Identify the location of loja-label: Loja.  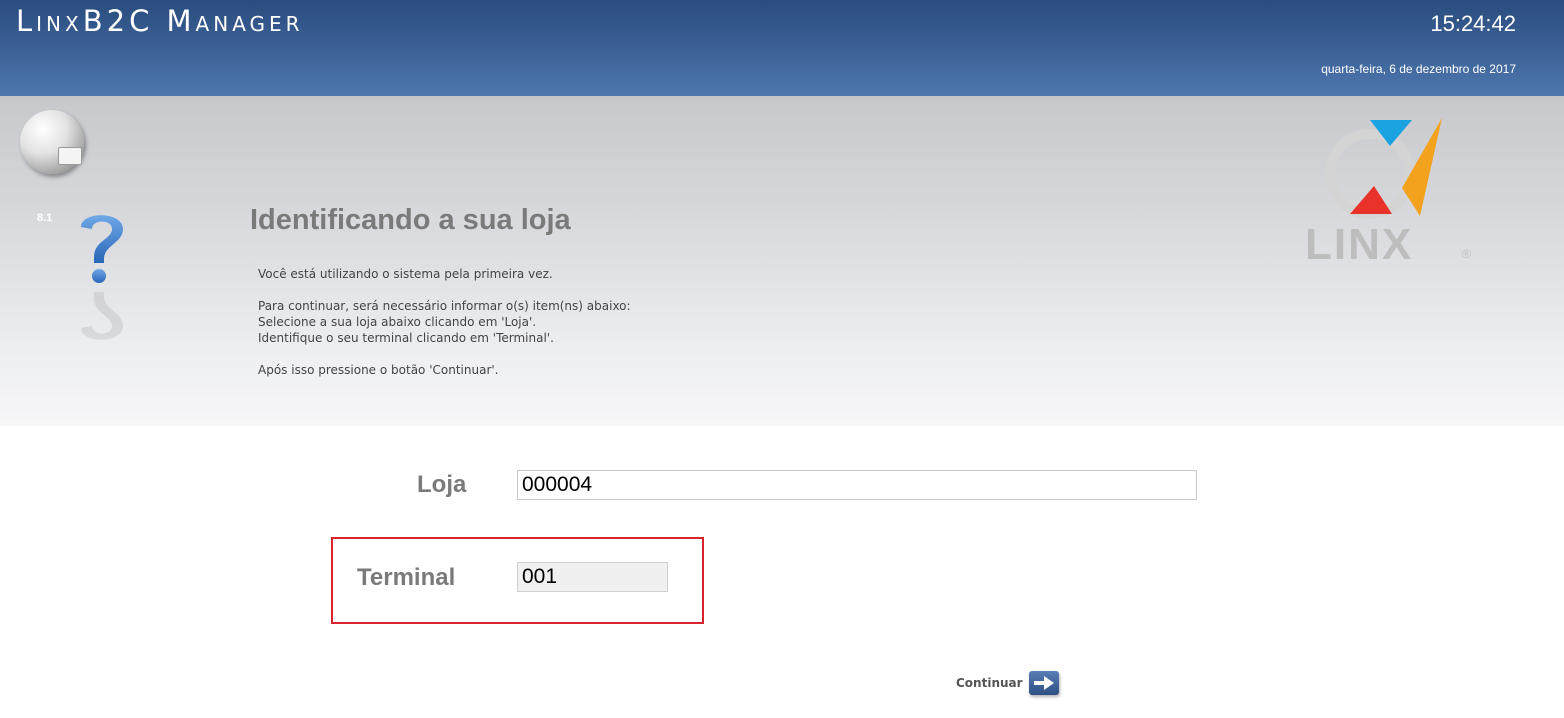
(442, 484).